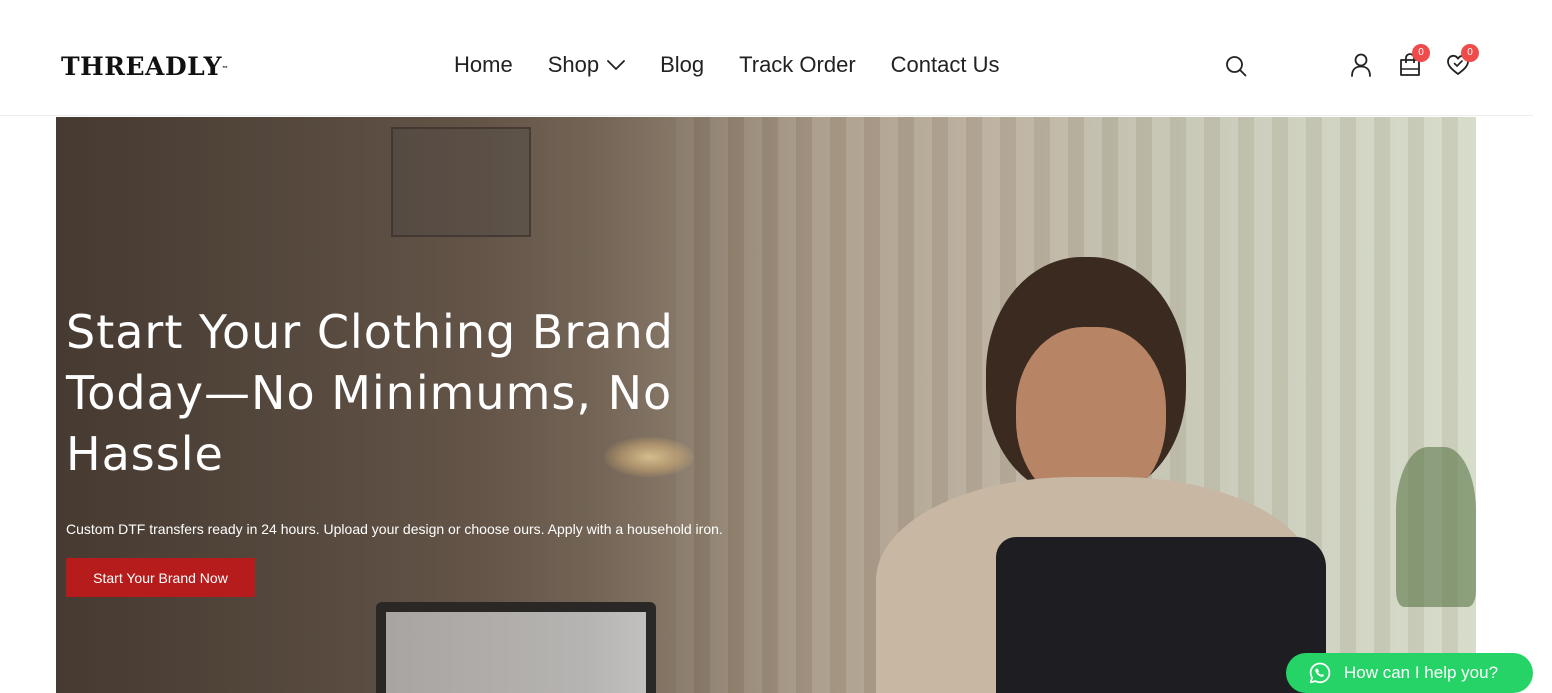  I want to click on nav-item-contact-us: Contact Us, so click(945, 65).